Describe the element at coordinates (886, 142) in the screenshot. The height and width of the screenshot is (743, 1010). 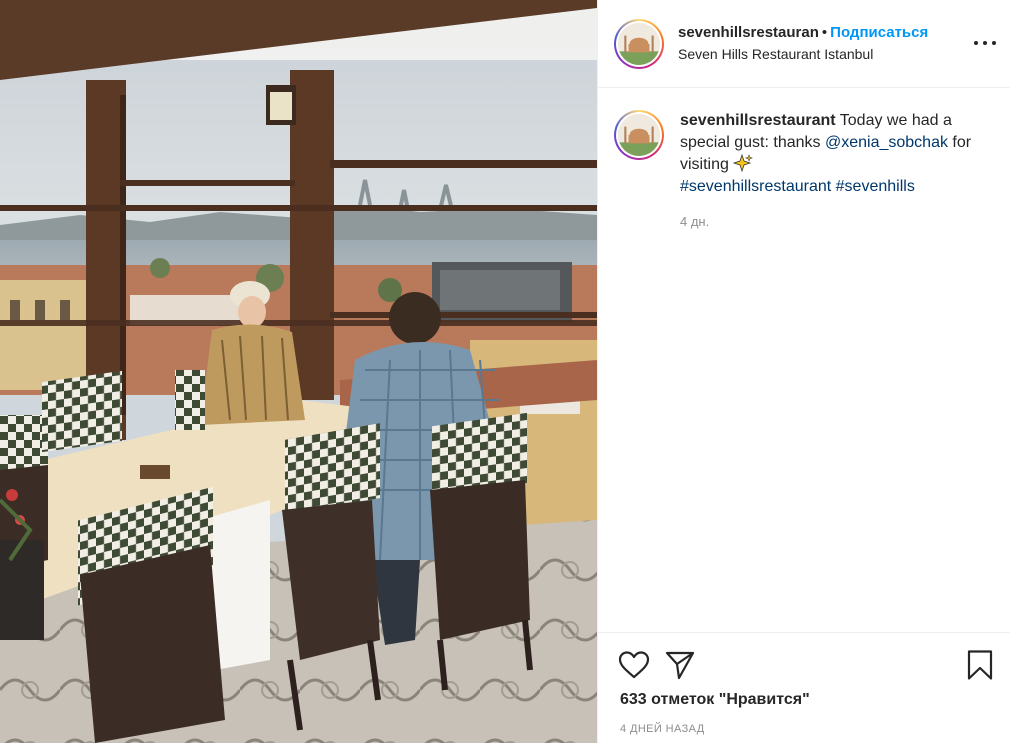
I see `mention-link: @xenia_sobchak` at that location.